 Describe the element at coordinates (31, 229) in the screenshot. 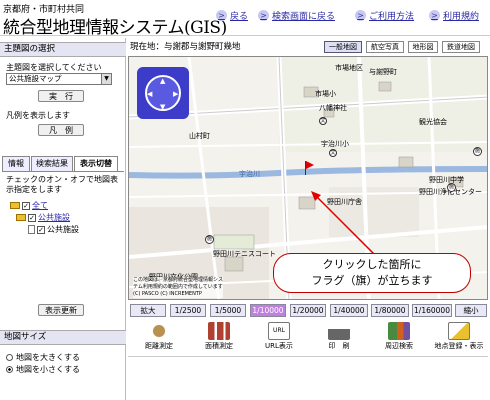

I see `document-icon` at that location.